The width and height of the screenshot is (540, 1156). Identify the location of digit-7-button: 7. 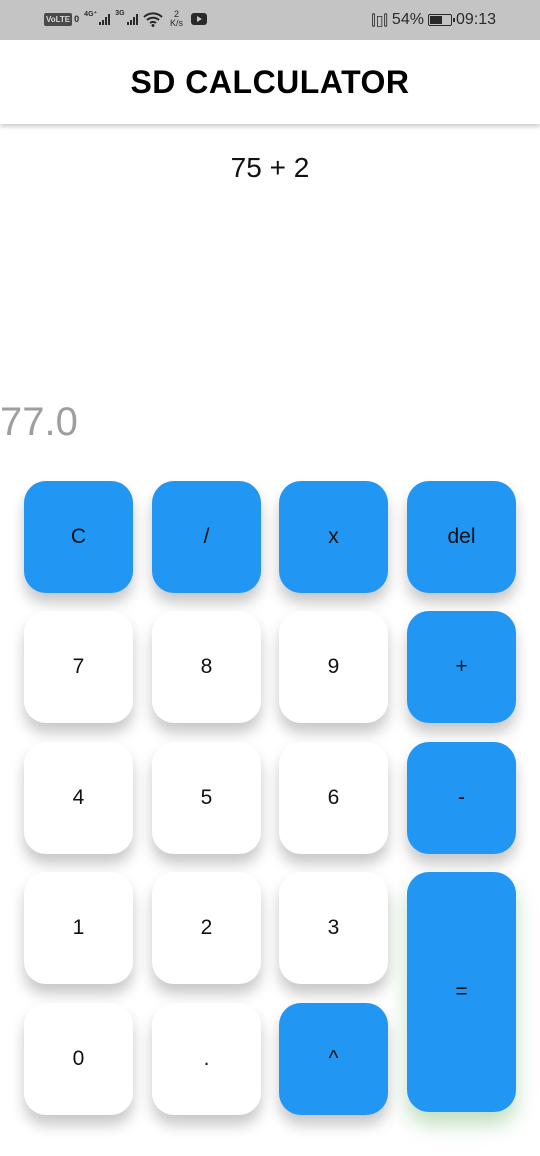
(78, 667).